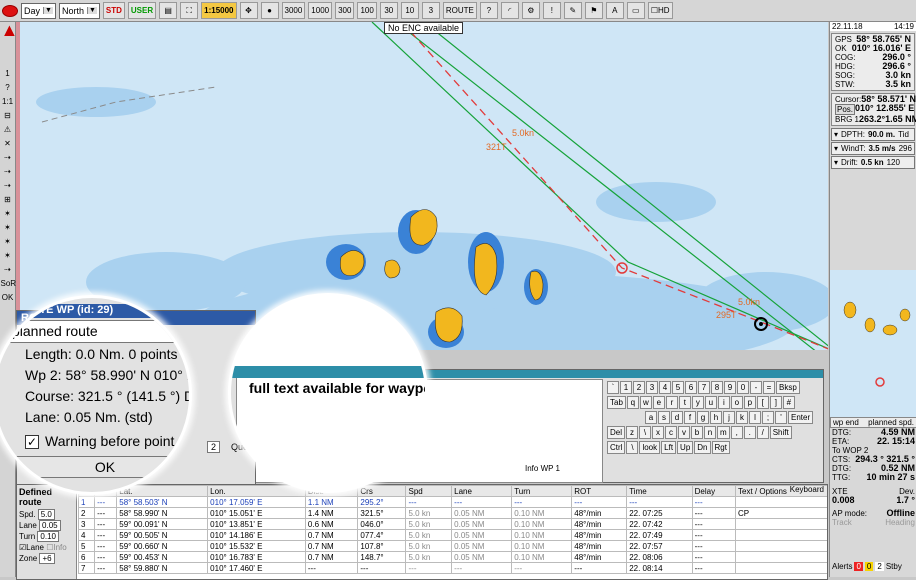  What do you see at coordinates (367, 10) in the screenshot?
I see `scale-100-button: 100` at bounding box center [367, 10].